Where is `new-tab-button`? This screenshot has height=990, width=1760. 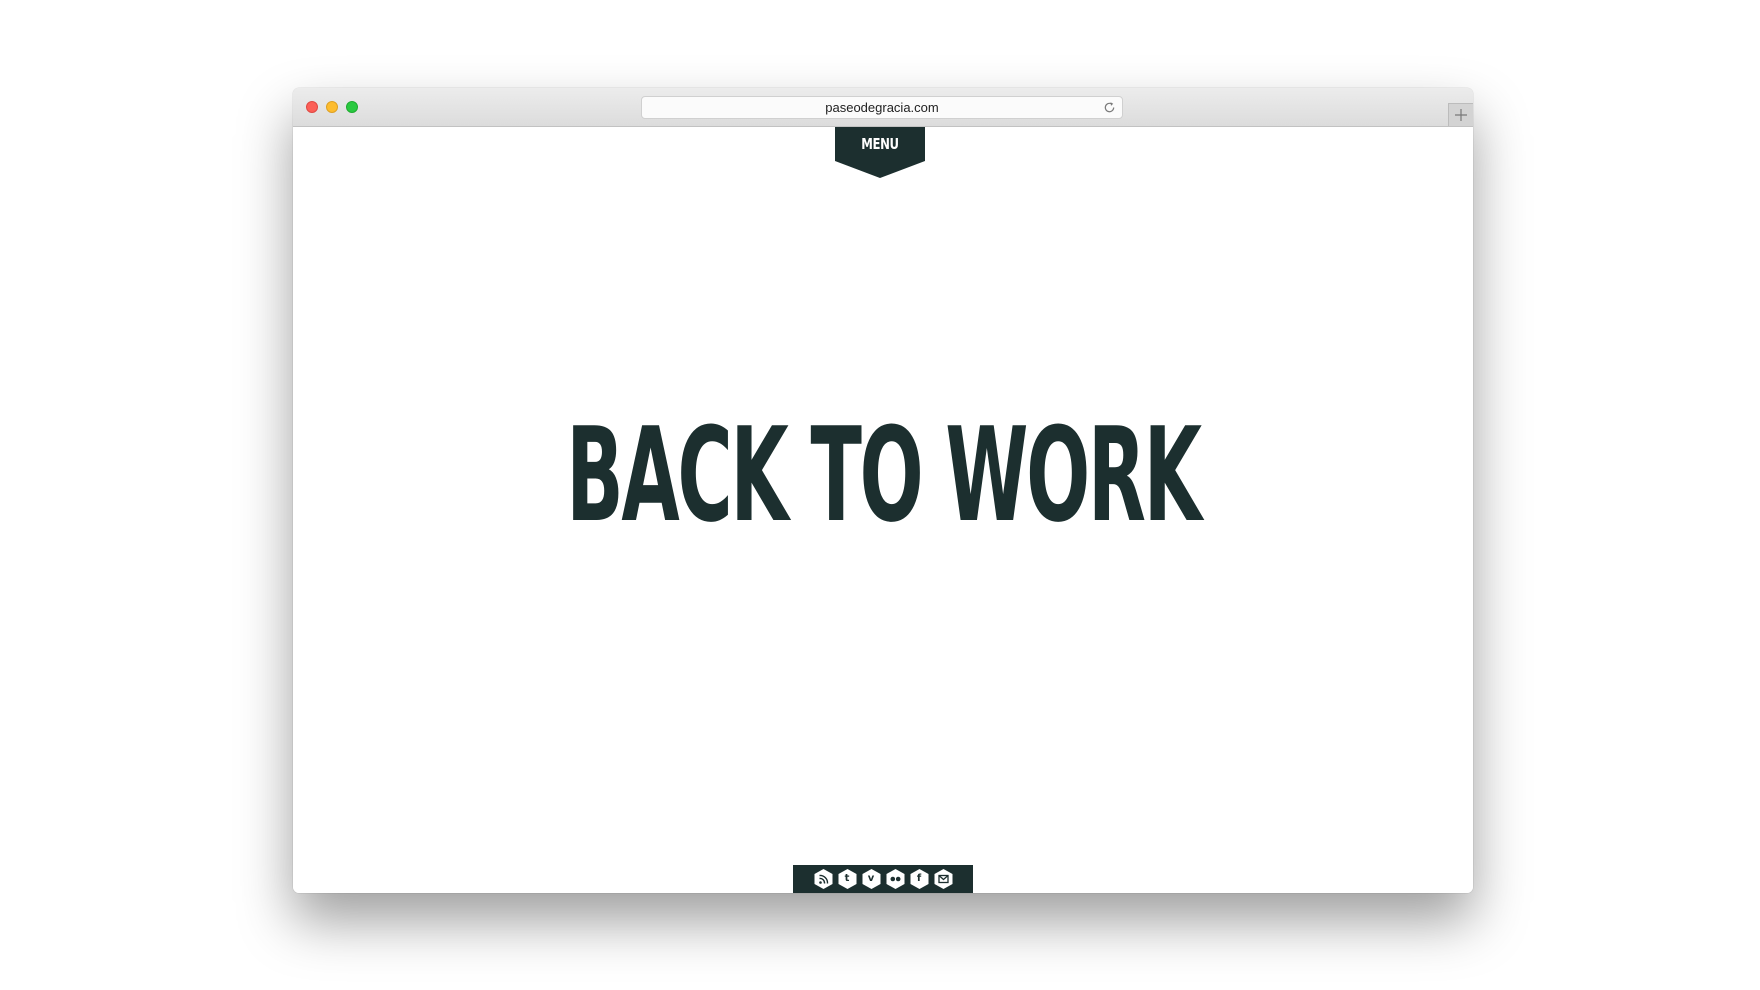 new-tab-button is located at coordinates (1460, 114).